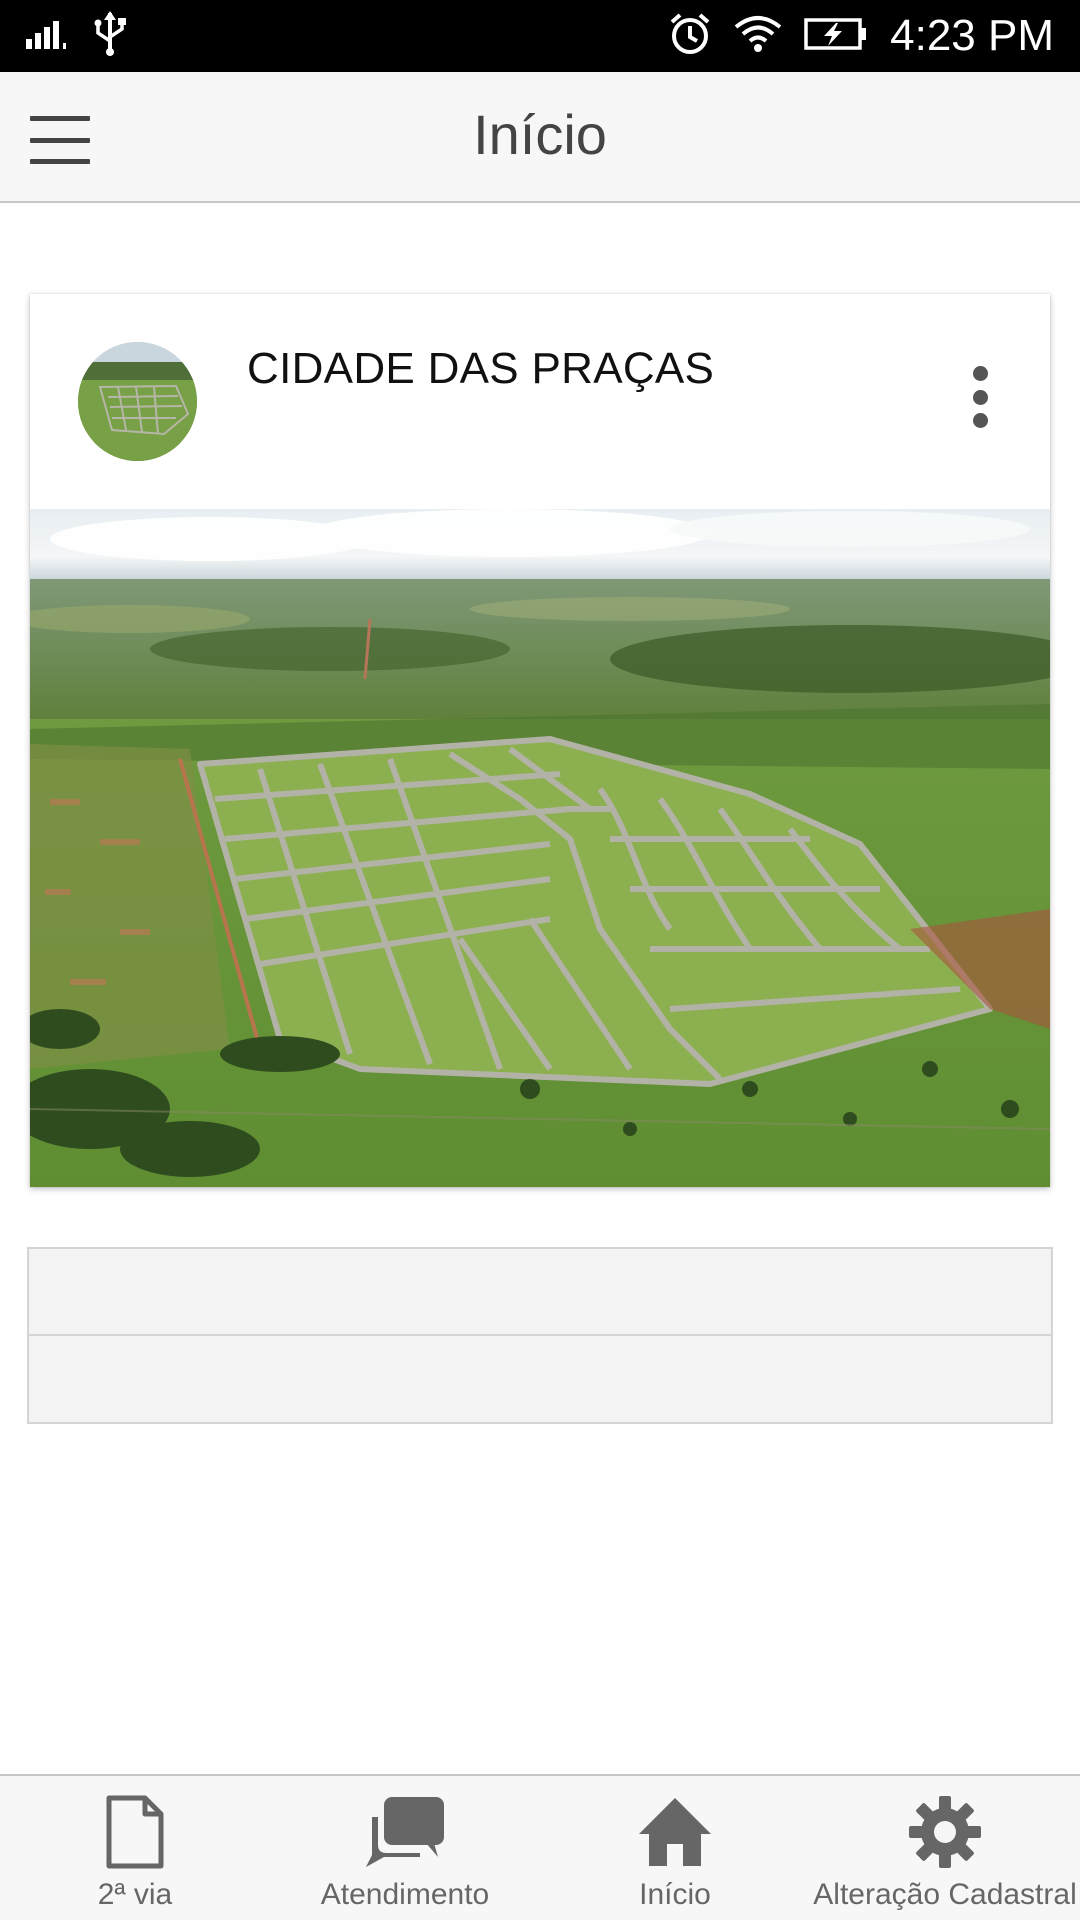 The height and width of the screenshot is (1922, 1080). What do you see at coordinates (945, 1894) in the screenshot?
I see `nav-label: Alteração Cadastral` at bounding box center [945, 1894].